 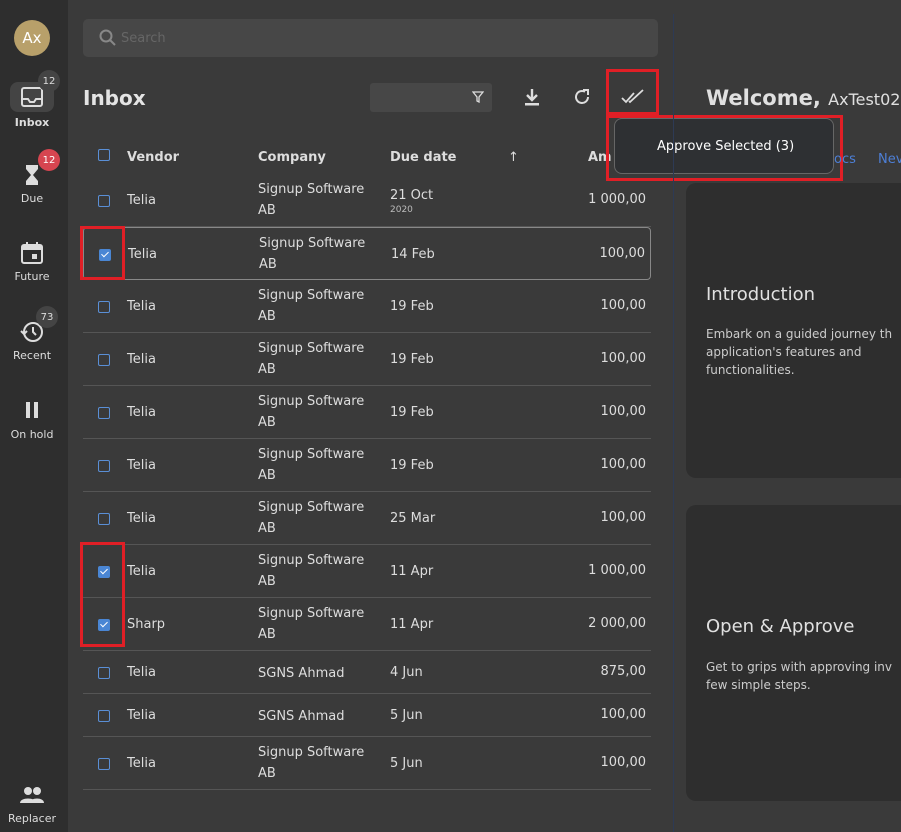 I want to click on sidebar-item-label: Future, so click(x=32, y=276).